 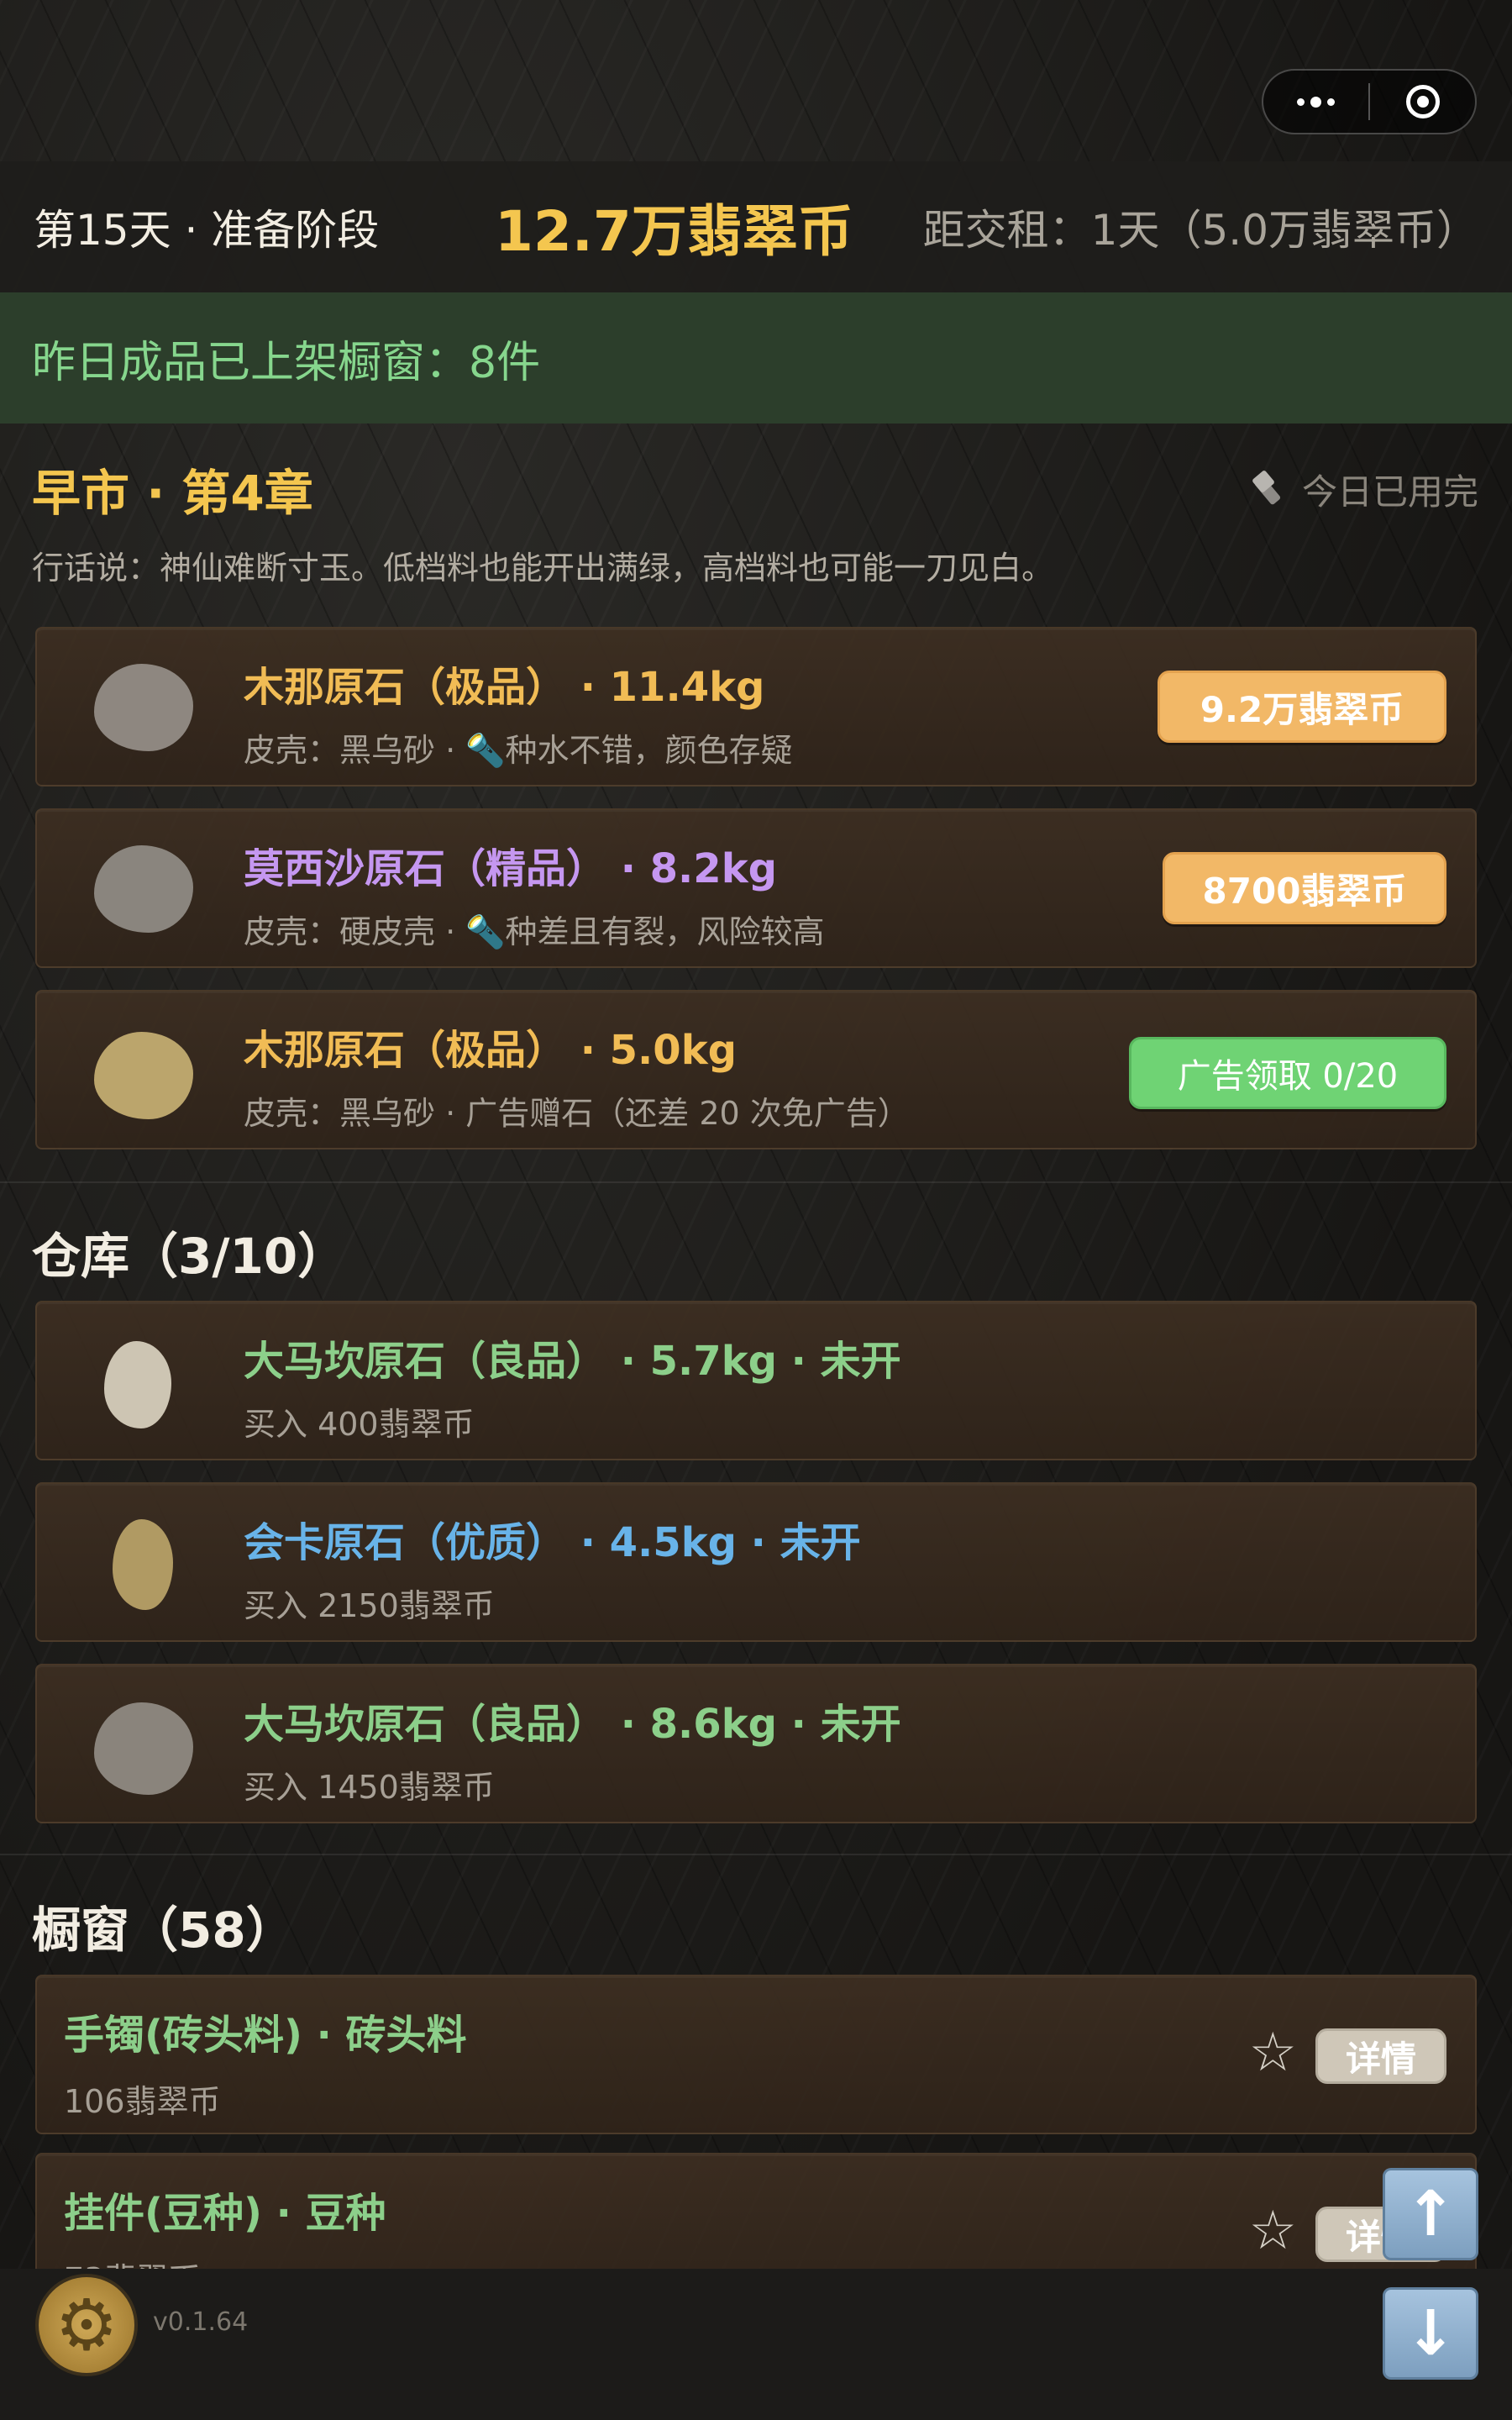 I want to click on coin-balance: 12.7万翡翠币, so click(x=673, y=232).